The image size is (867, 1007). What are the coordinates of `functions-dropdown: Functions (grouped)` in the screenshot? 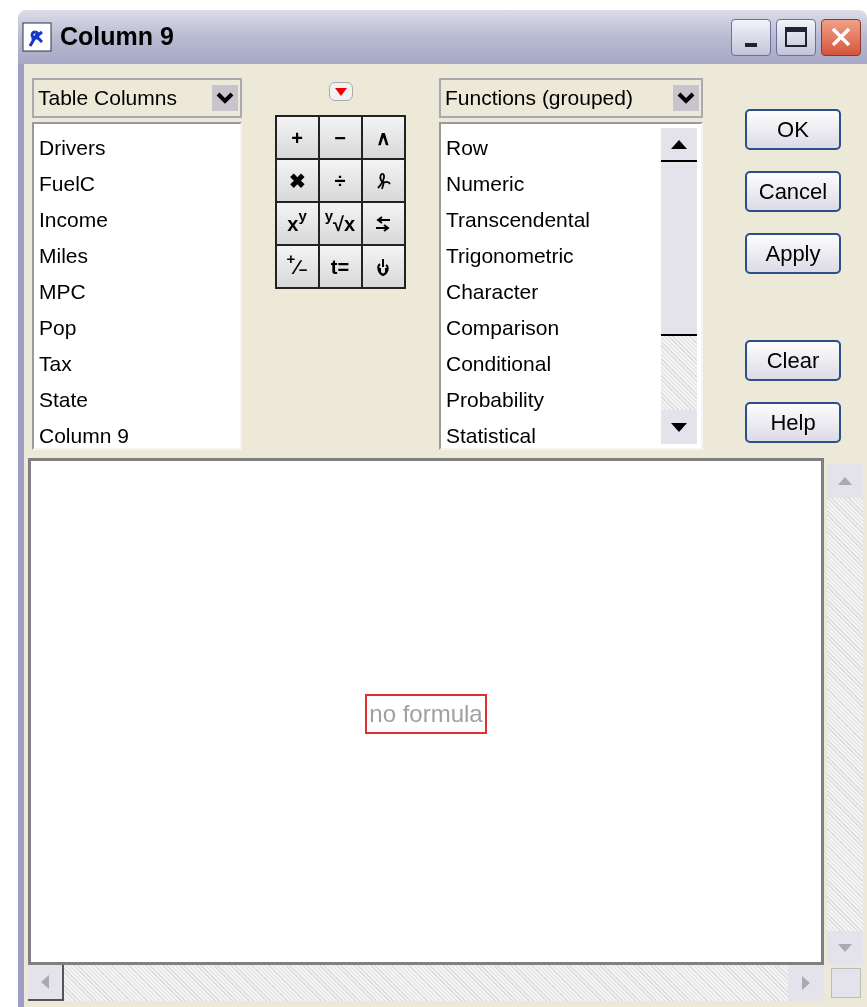 It's located at (571, 98).